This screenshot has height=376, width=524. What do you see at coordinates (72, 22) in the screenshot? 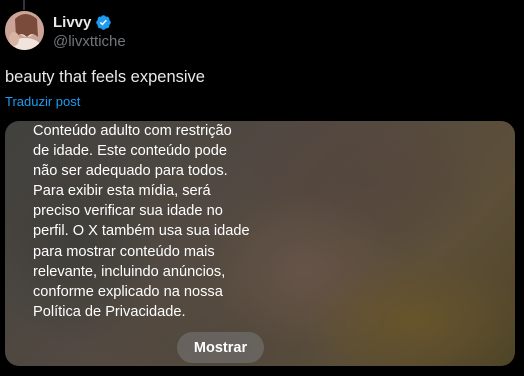
I see `author-display-name: Livvy` at bounding box center [72, 22].